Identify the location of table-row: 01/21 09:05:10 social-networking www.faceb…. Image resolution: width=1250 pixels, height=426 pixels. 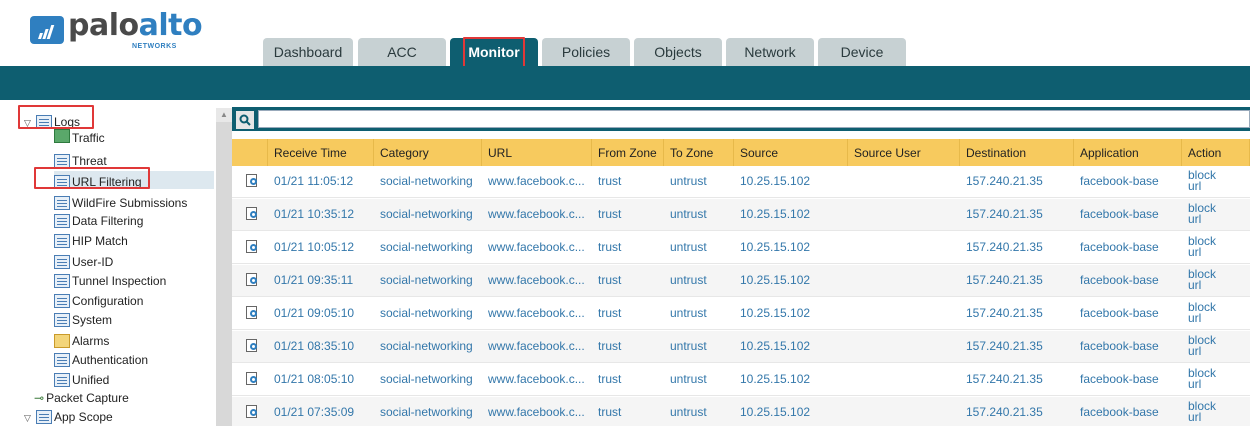
(741, 314).